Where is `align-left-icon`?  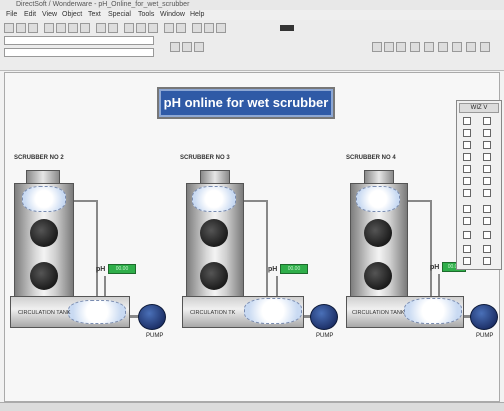 align-left-icon is located at coordinates (129, 28).